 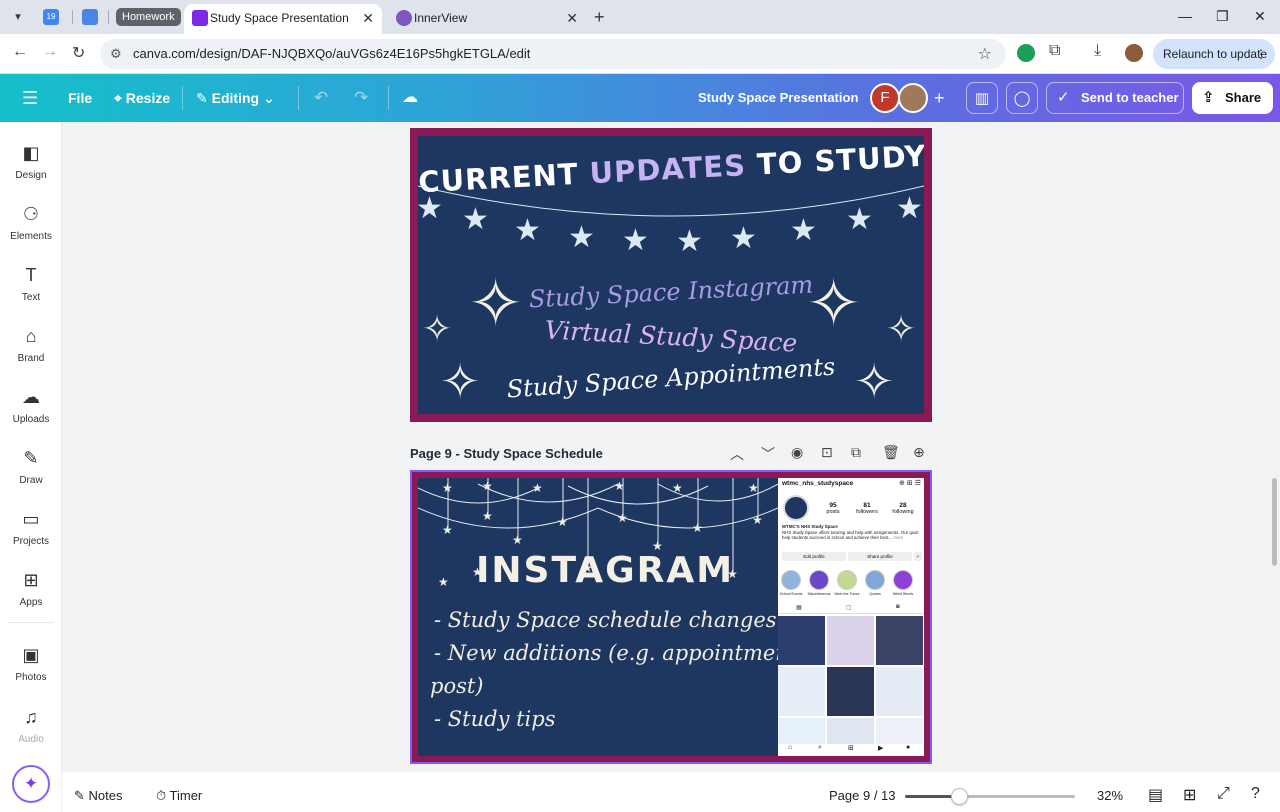 What do you see at coordinates (982, 98) in the screenshot?
I see `analytics-icon: ▥` at bounding box center [982, 98].